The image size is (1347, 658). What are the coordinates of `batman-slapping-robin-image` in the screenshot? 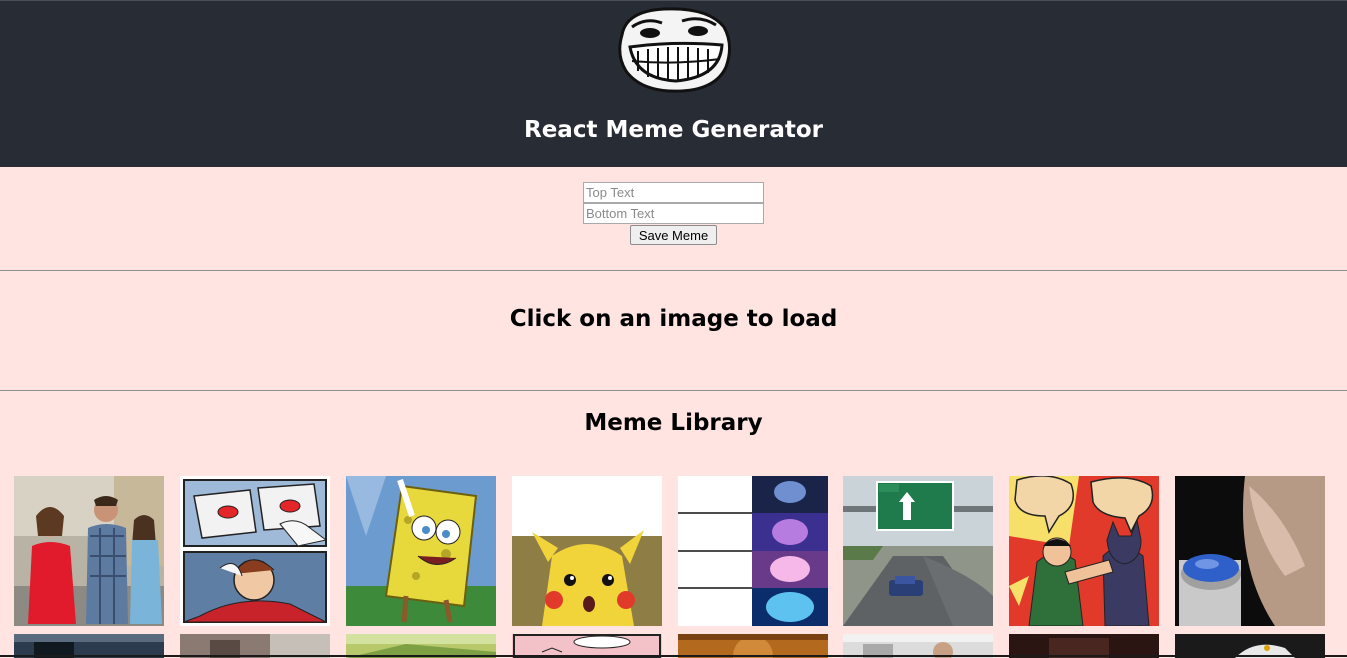 It's located at (1084, 551).